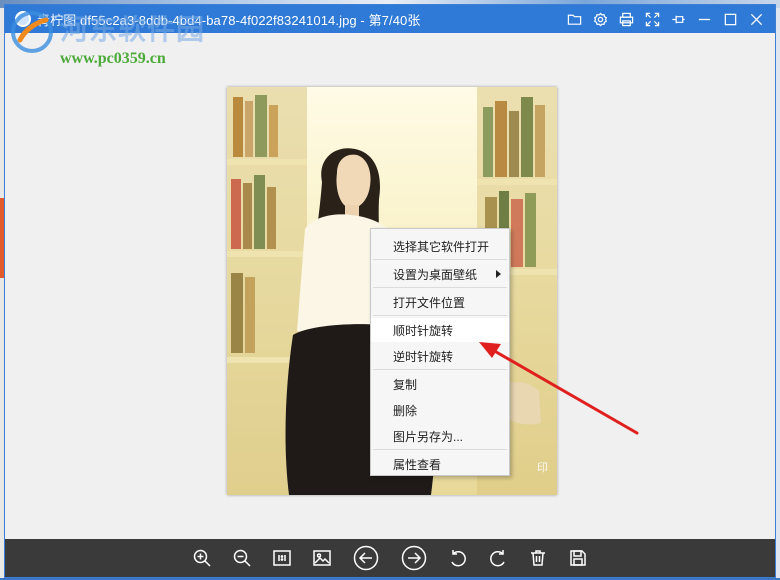 This screenshot has height=580, width=780. What do you see at coordinates (626, 19) in the screenshot?
I see `print-icon` at bounding box center [626, 19].